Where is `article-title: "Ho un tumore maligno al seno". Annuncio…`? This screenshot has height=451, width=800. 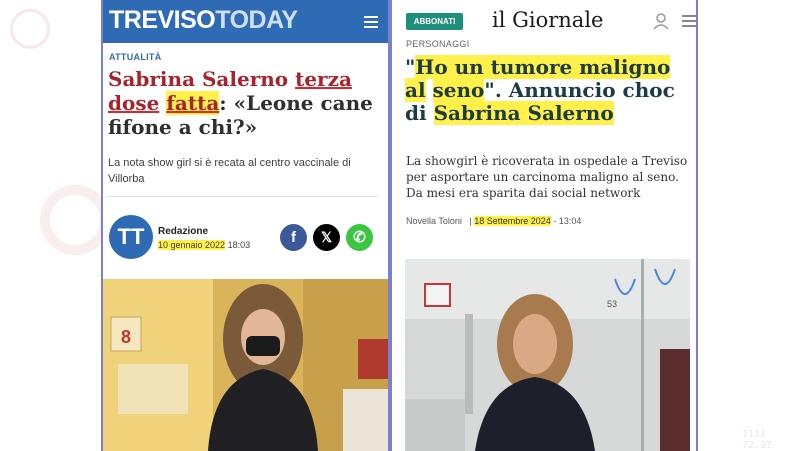
article-title: "Ho un tumore maligno al seno". Annuncio… is located at coordinates (540, 90).